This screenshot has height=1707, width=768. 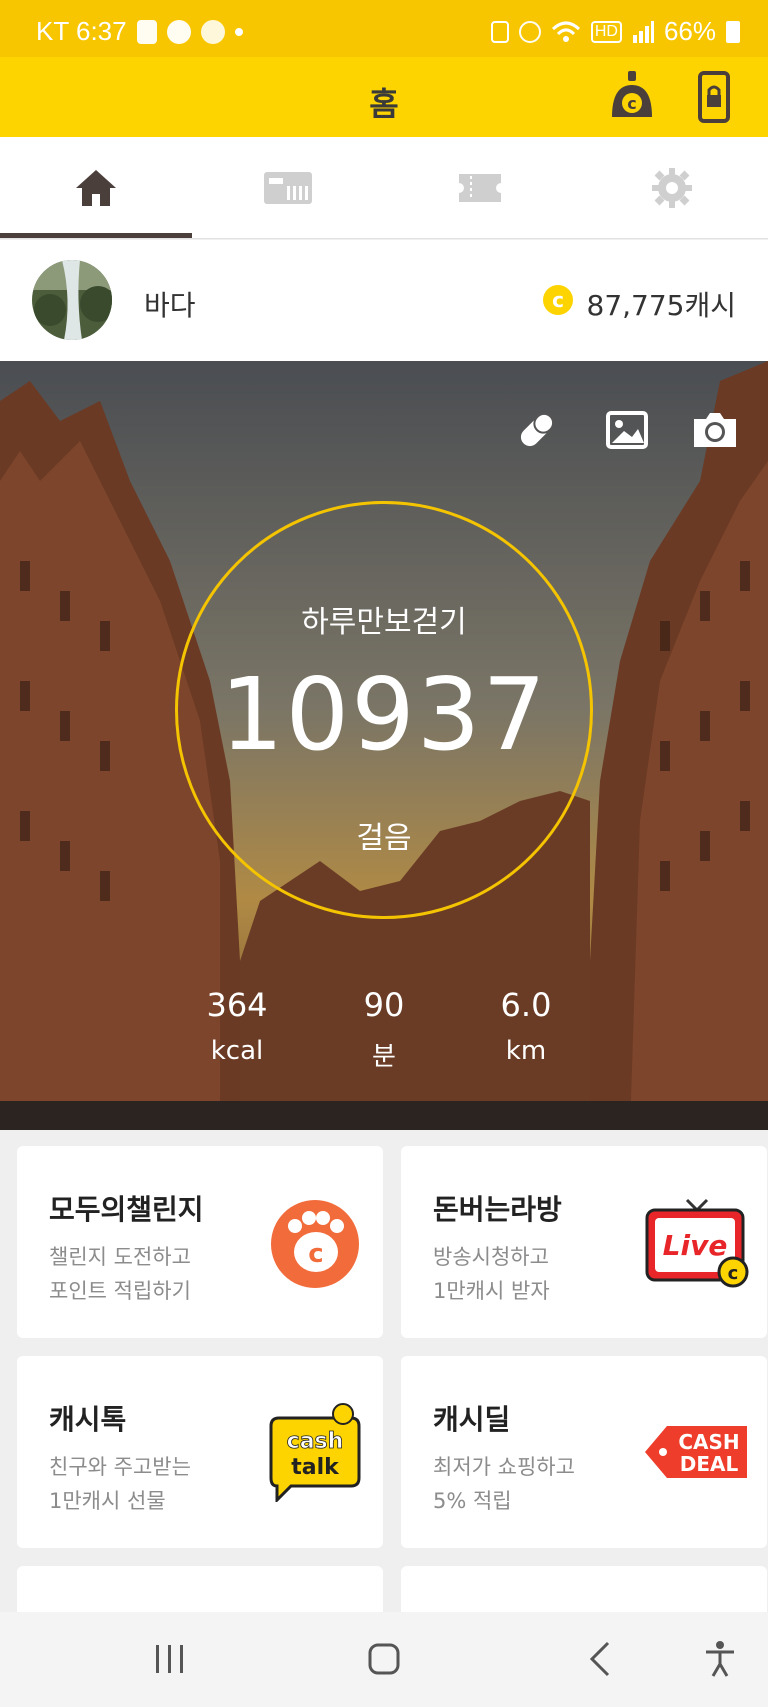 What do you see at coordinates (384, 28) in the screenshot?
I see `status-bar: KT 6:37 HD 66%` at bounding box center [384, 28].